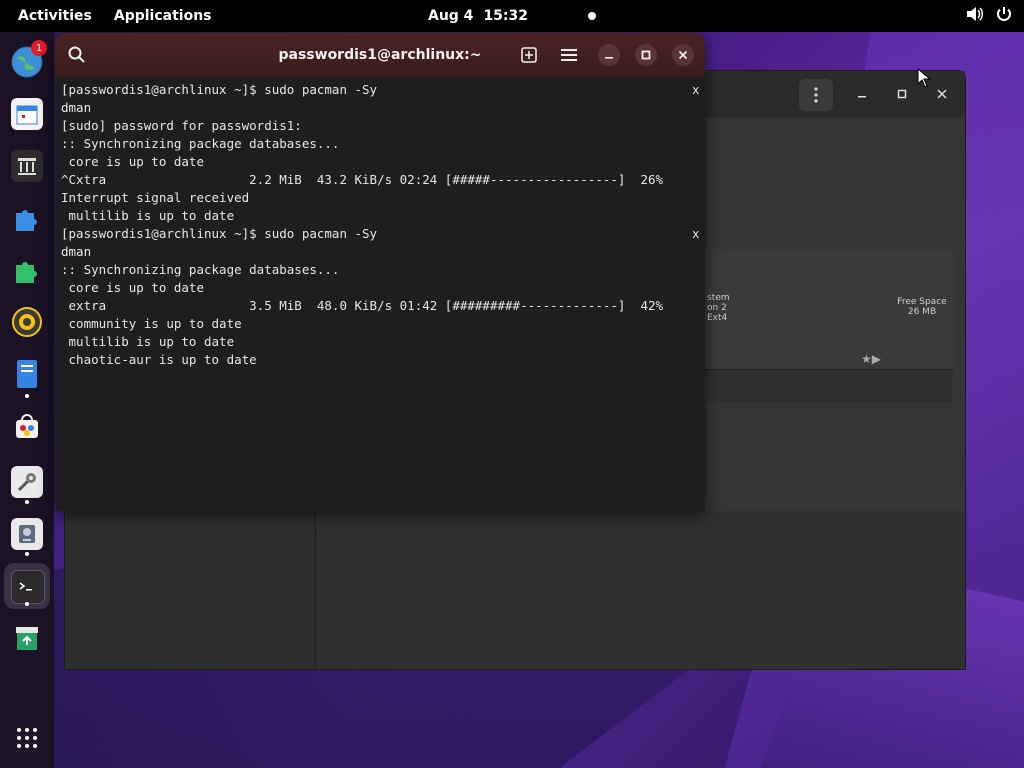 The height and width of the screenshot is (768, 1024). Describe the element at coordinates (27, 638) in the screenshot. I see `trash-icon` at that location.